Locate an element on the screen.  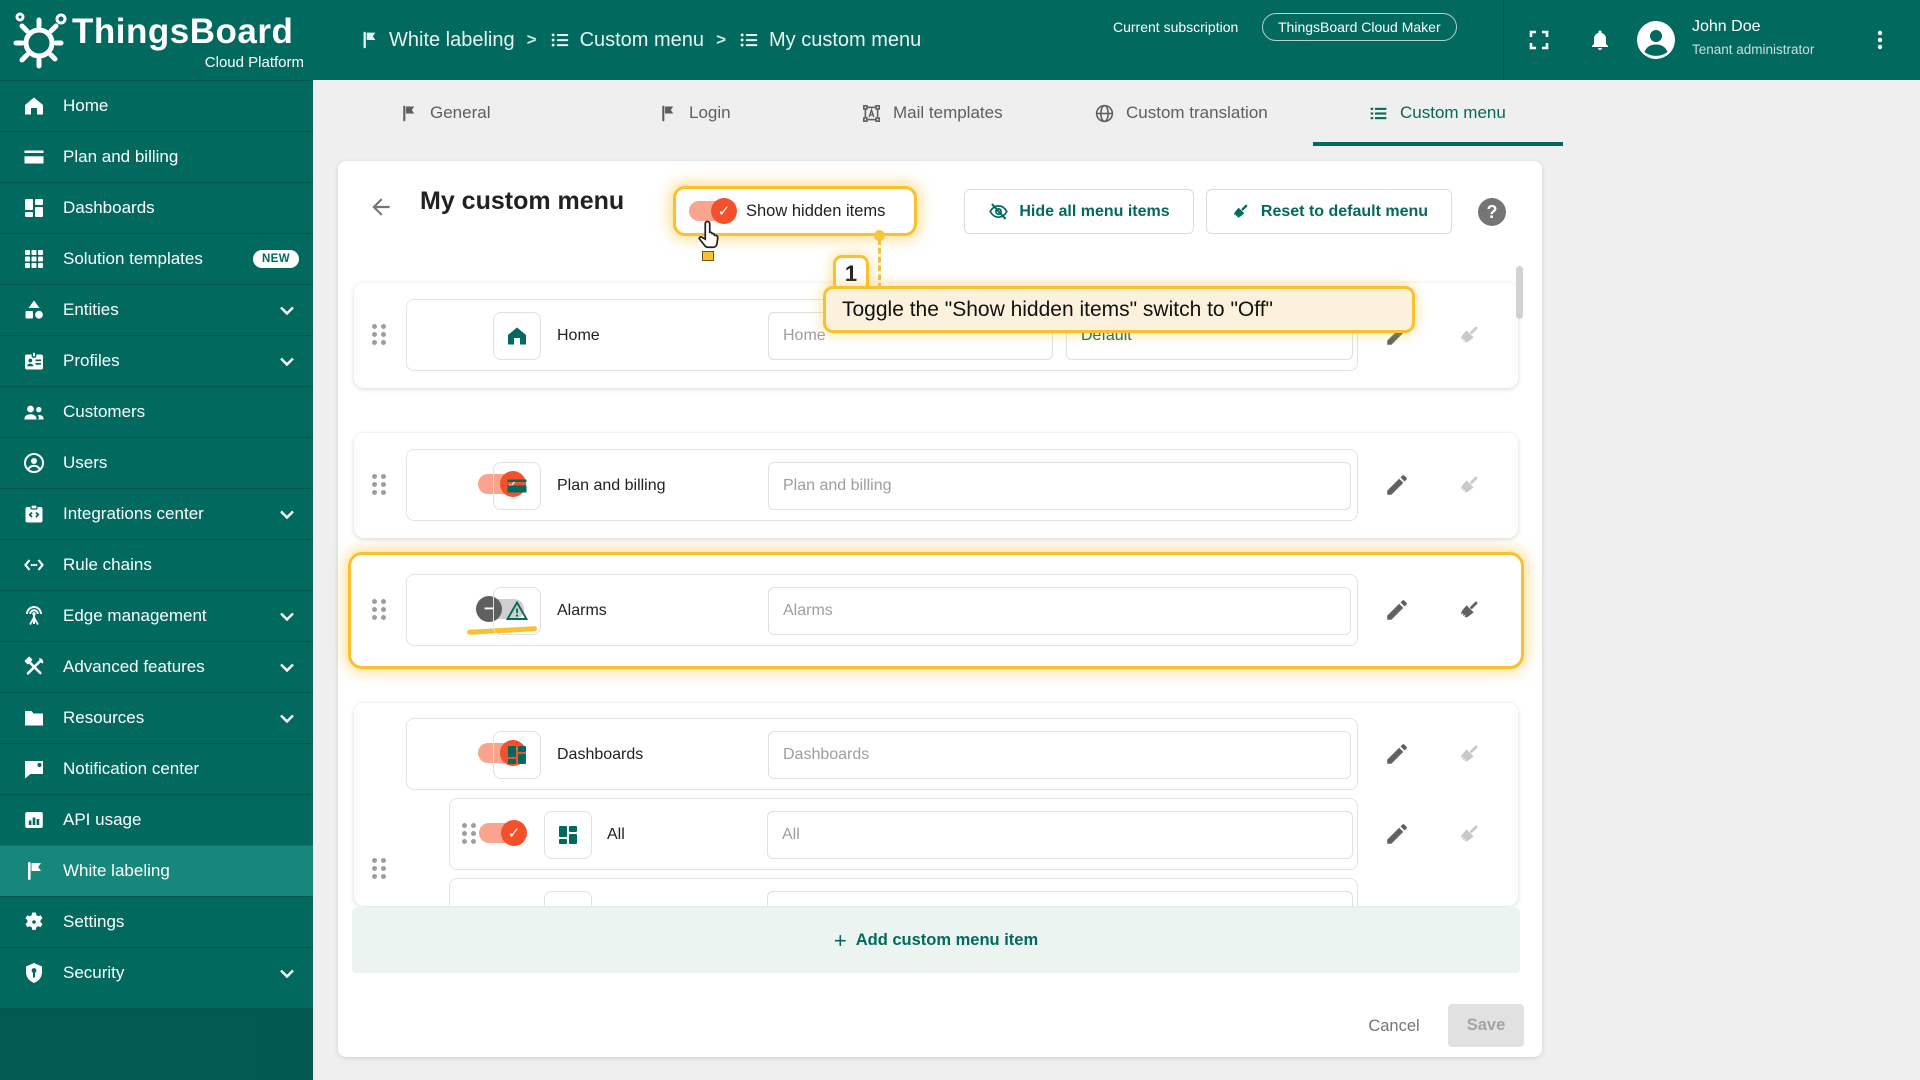
sidebar-item-label: Security is located at coordinates (94, 972).